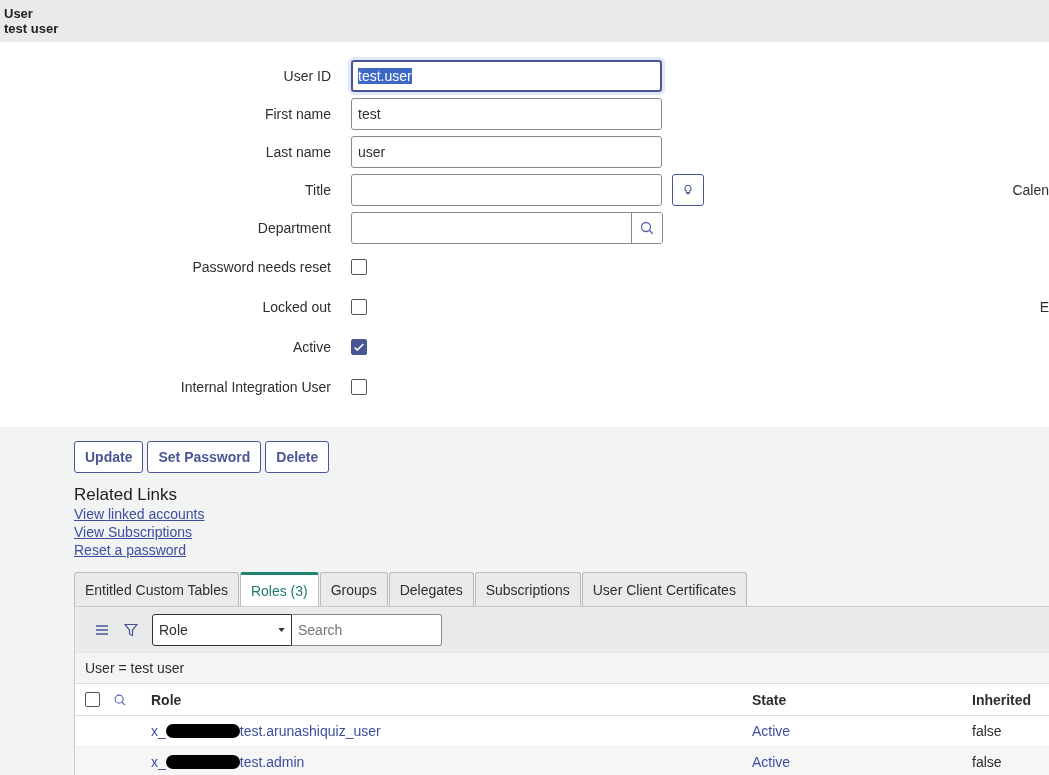  What do you see at coordinates (431, 589) in the screenshot?
I see `tab: Delegates` at bounding box center [431, 589].